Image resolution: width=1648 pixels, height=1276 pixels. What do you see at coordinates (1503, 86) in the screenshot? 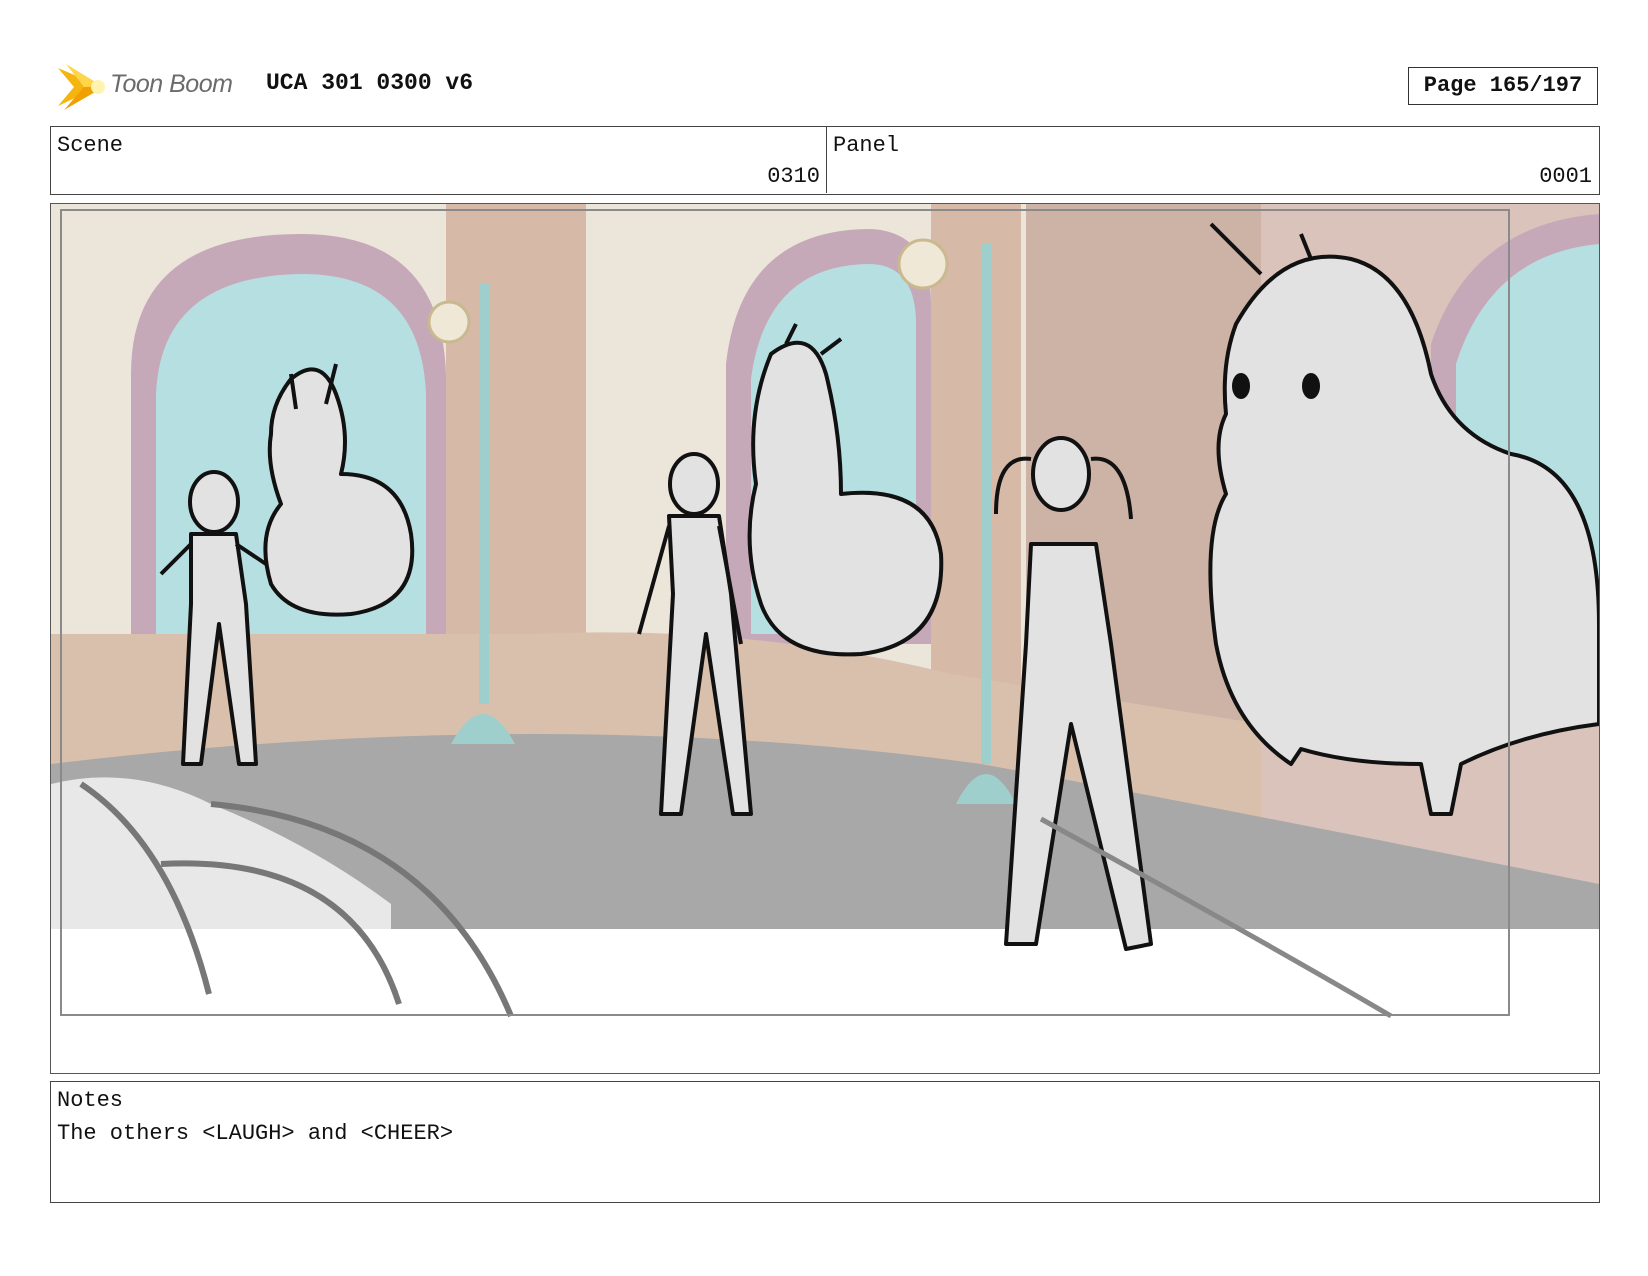
I see `page-indicator: Page 165/197` at bounding box center [1503, 86].